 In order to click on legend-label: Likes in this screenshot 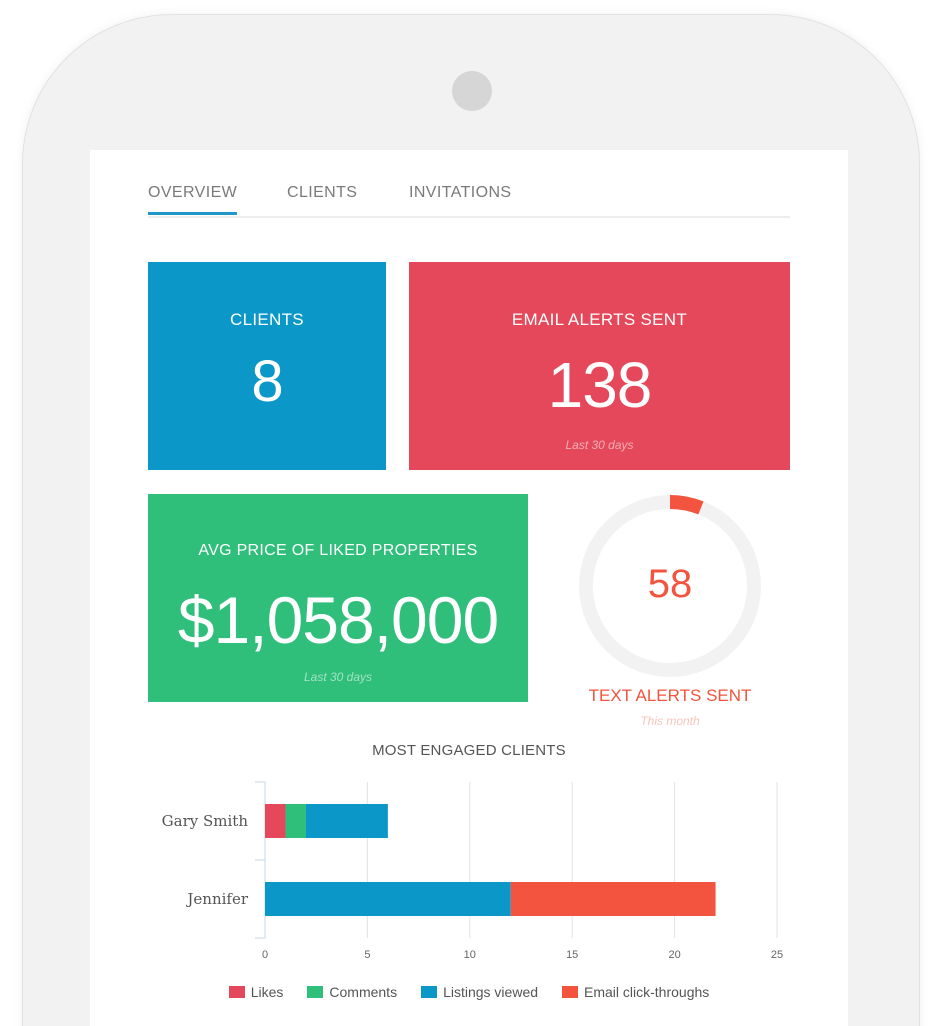, I will do `click(267, 992)`.